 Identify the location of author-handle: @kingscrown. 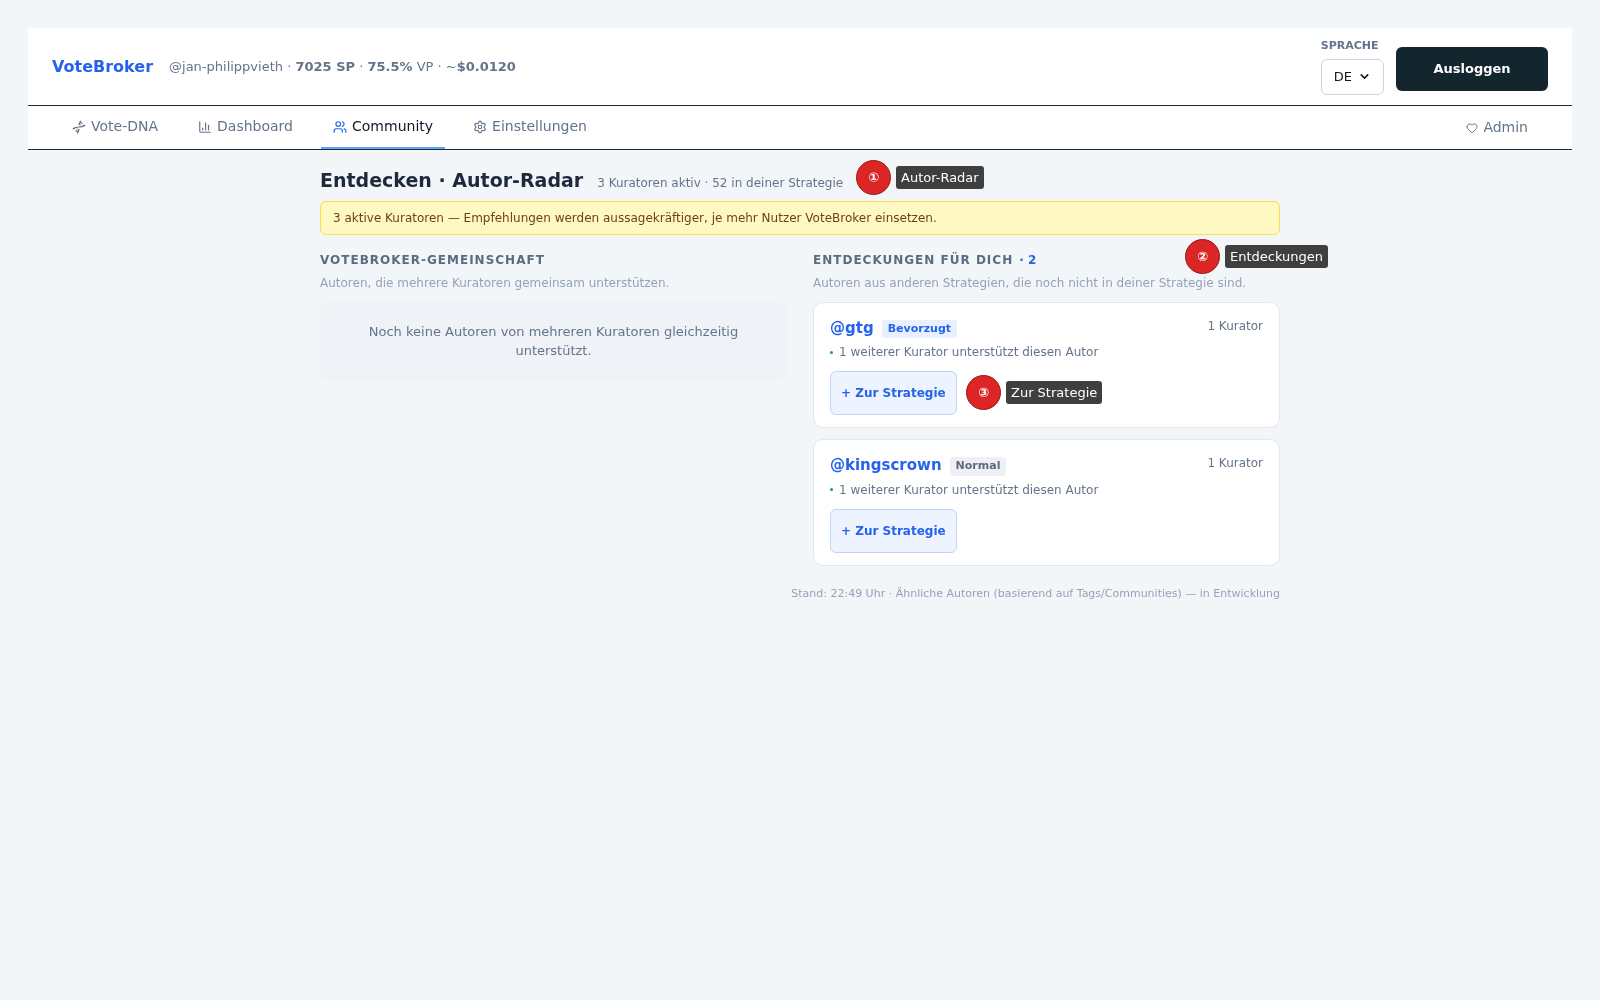
(886, 465).